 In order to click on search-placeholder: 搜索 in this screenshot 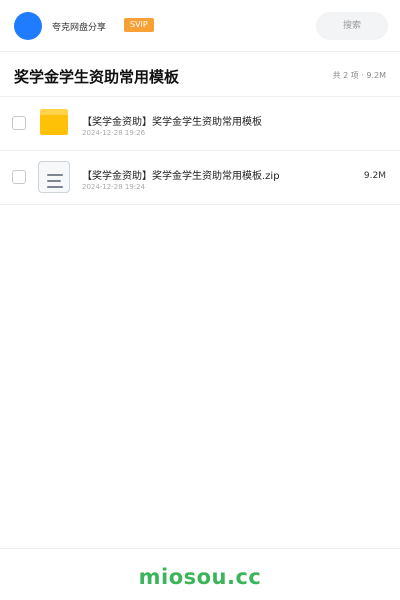, I will do `click(351, 26)`.